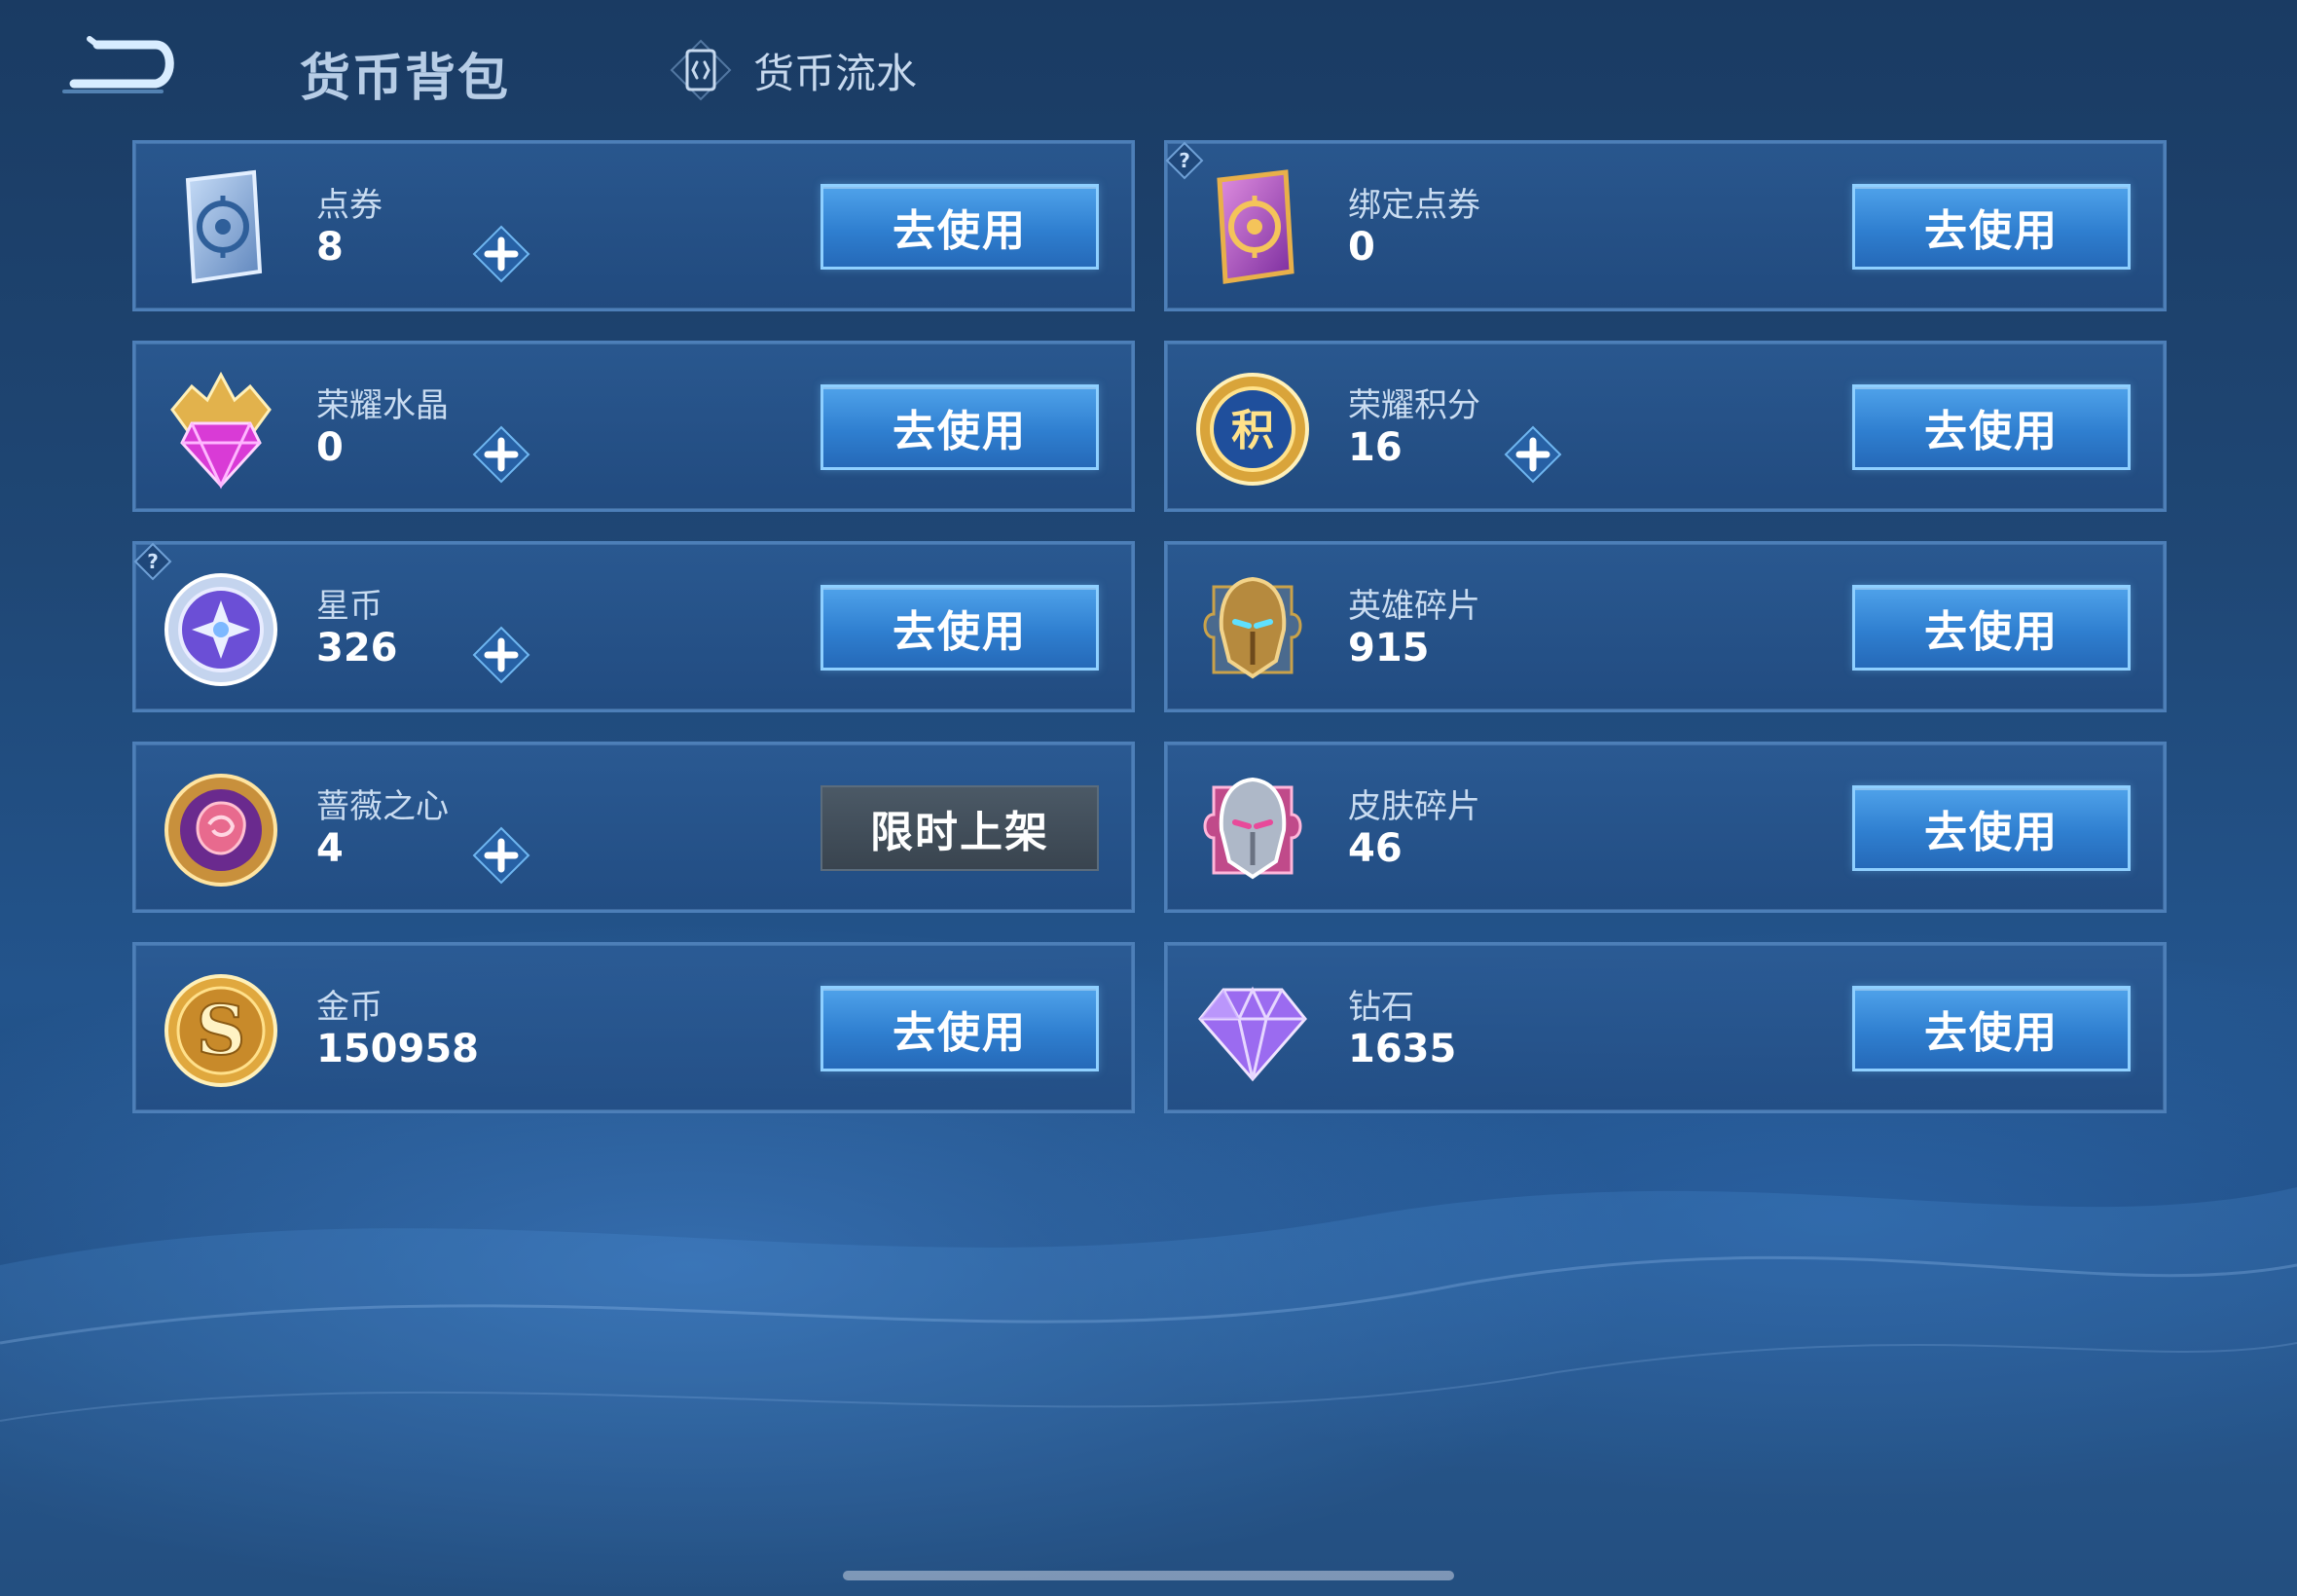  What do you see at coordinates (1665, 225) in the screenshot?
I see `currency-card-bound-voucher: ? 绑定点券 0 去使用` at bounding box center [1665, 225].